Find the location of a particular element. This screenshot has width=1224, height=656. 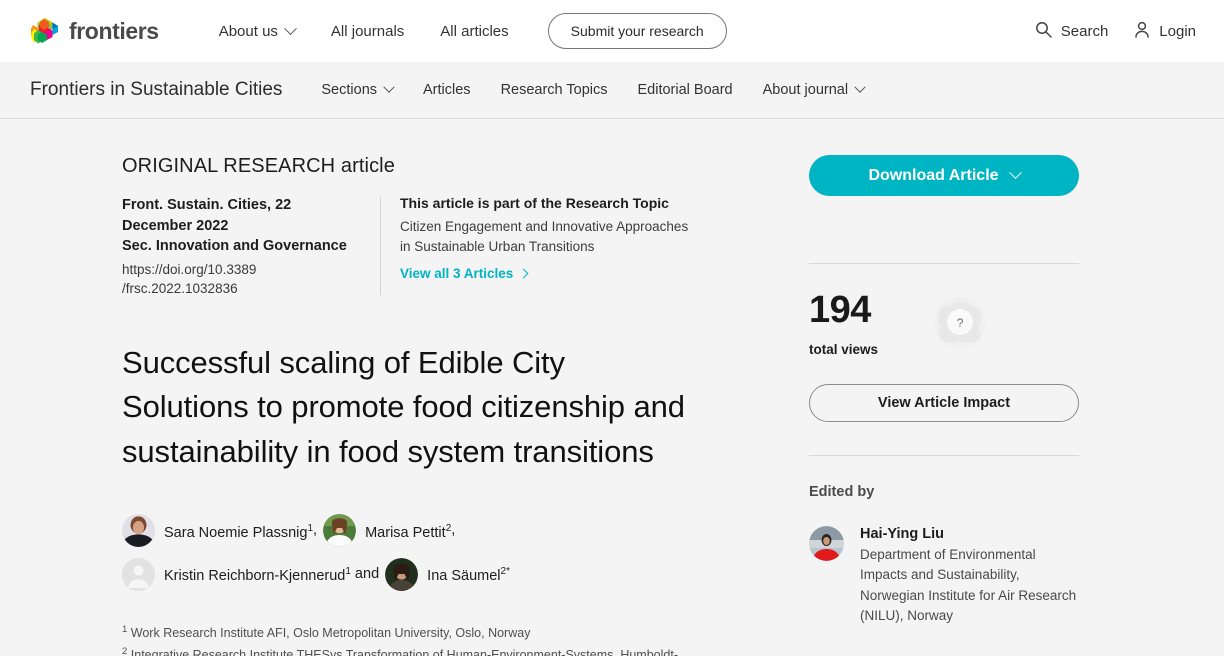

affiliation-sup: 1 is located at coordinates (125, 630).